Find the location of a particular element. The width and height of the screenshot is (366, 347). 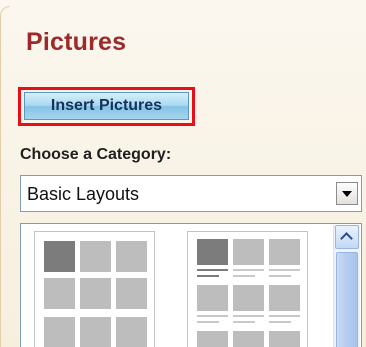

panel-title: Pictures is located at coordinates (76, 42).